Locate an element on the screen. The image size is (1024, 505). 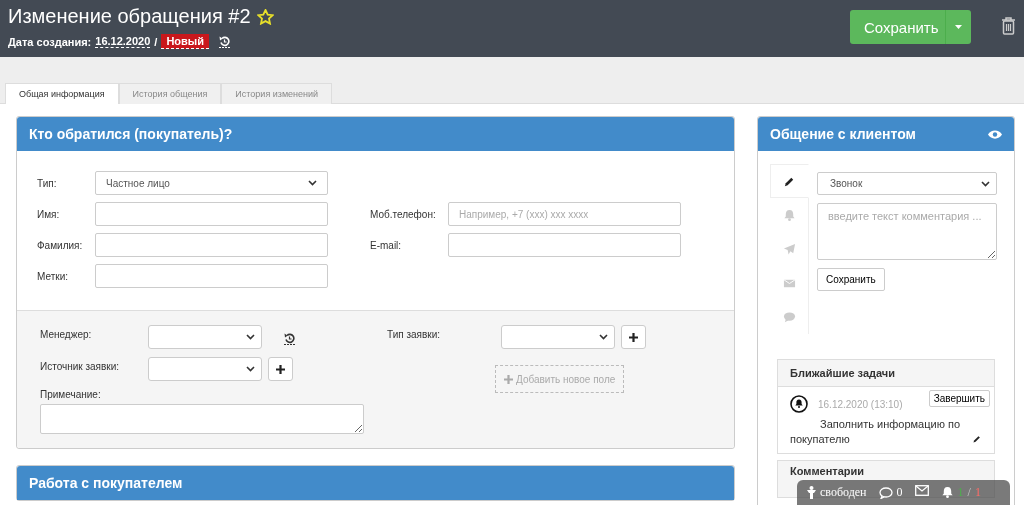
field-label: Менеджер: is located at coordinates (66, 334).